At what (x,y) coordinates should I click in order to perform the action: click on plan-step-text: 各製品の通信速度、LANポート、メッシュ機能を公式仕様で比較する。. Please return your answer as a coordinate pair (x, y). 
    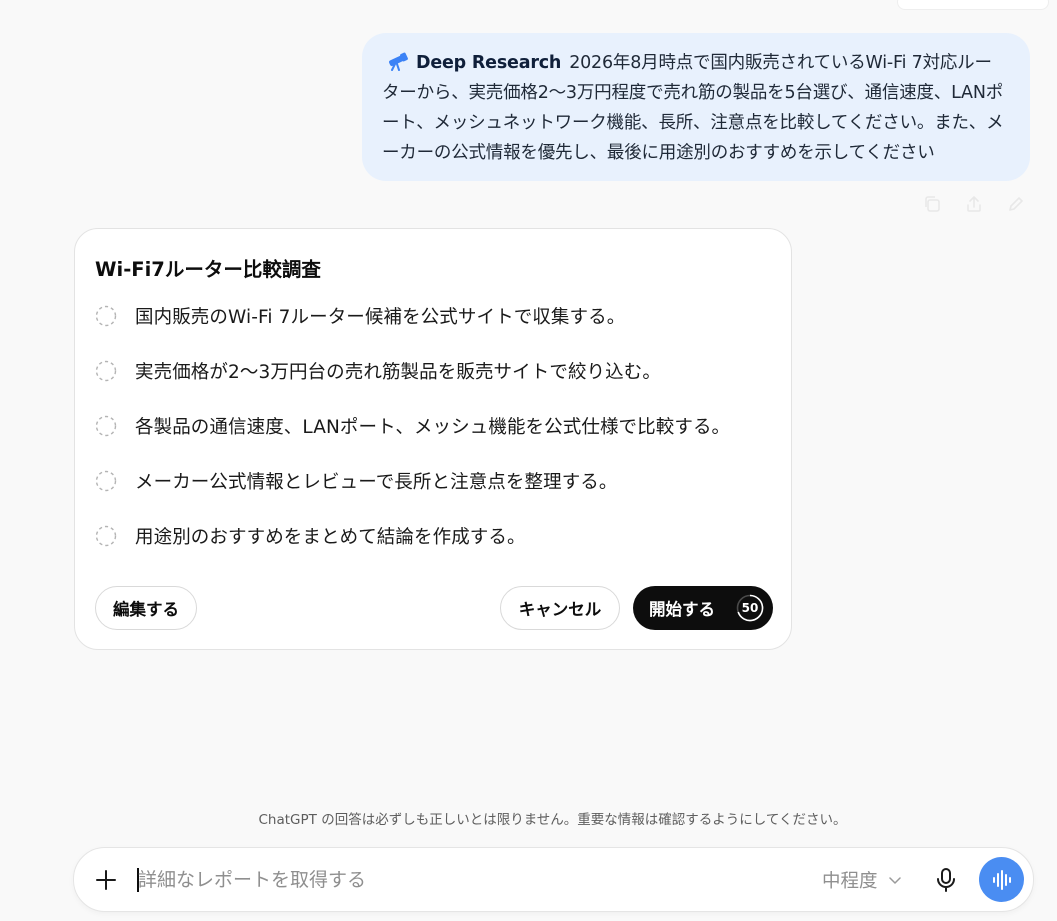
    Looking at the image, I should click on (433, 427).